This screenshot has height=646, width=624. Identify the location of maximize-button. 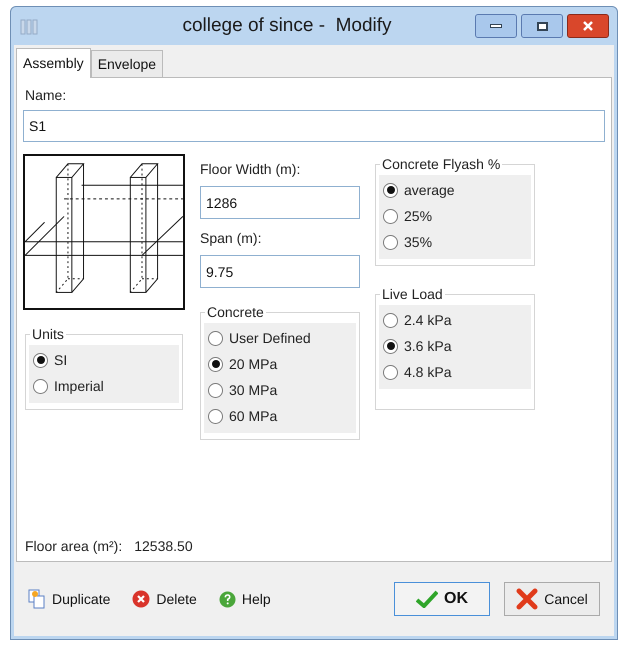
(542, 26).